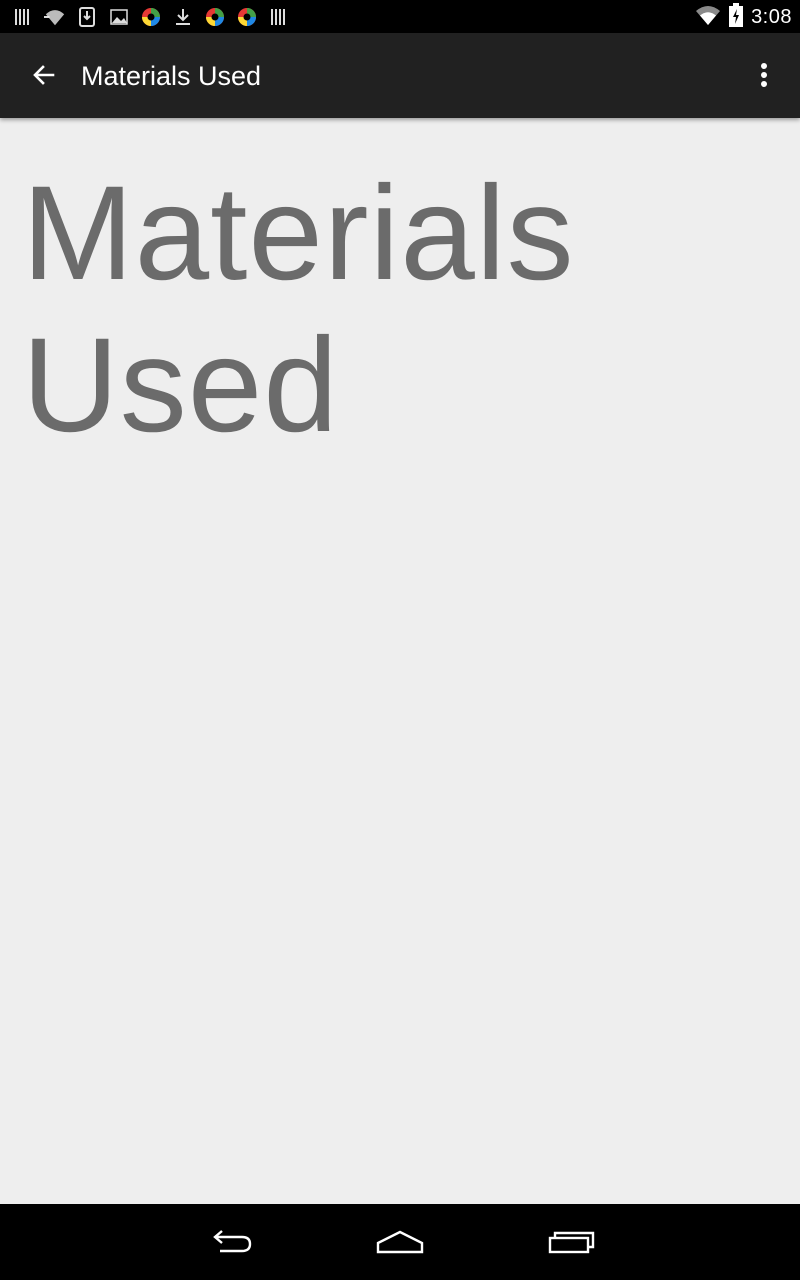 Image resolution: width=800 pixels, height=1280 pixels. What do you see at coordinates (400, 75) in the screenshot?
I see `app-bar: Materials Used` at bounding box center [400, 75].